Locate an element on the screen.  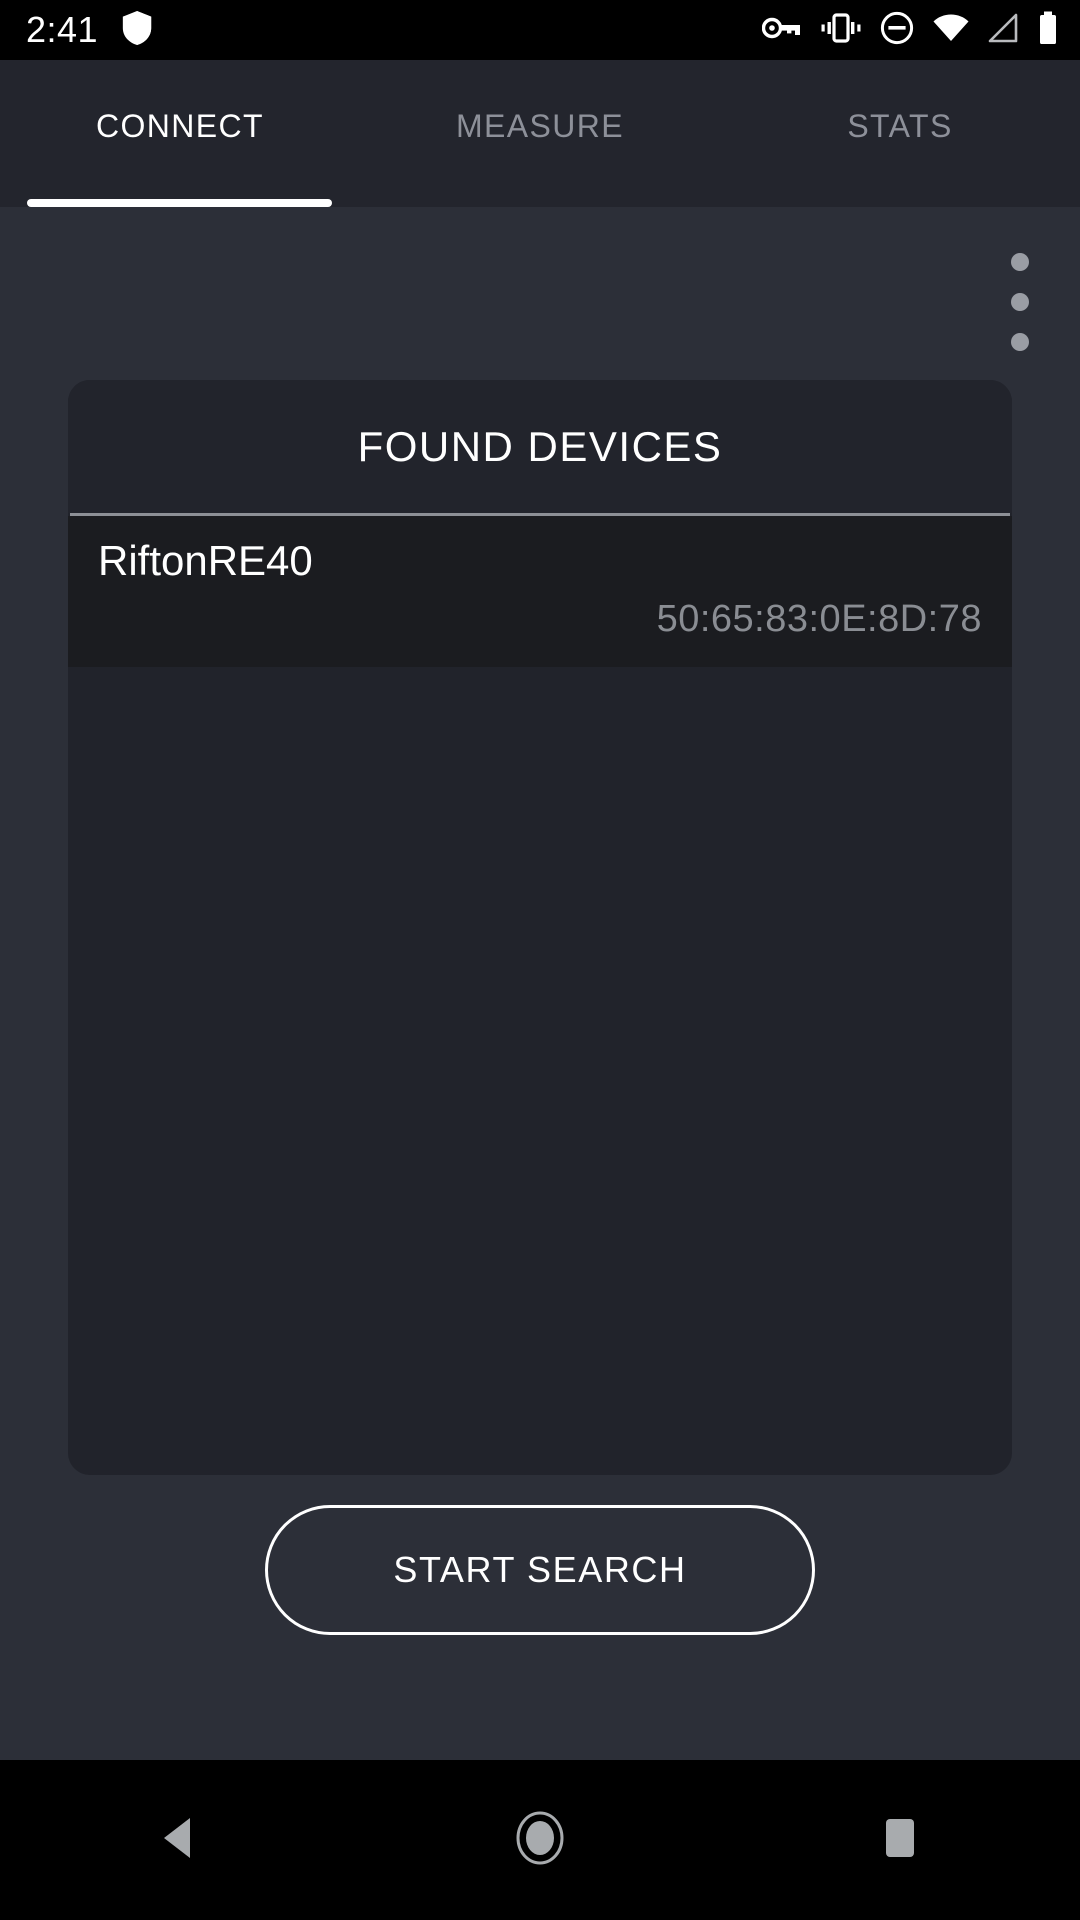
back-triangle-icon is located at coordinates (180, 1840).